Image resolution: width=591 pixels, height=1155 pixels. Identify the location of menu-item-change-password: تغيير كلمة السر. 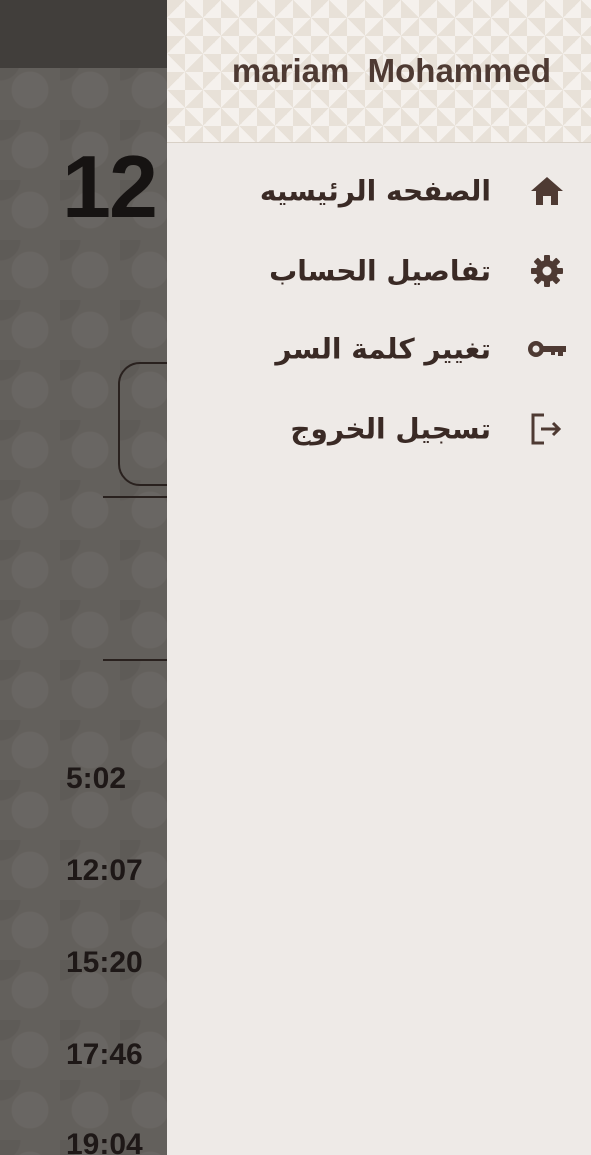
(379, 349).